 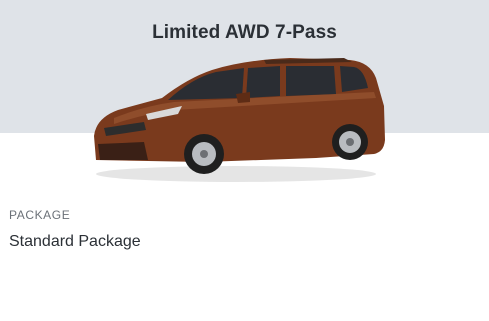 I want to click on package-value: Standard Package, so click(x=75, y=241).